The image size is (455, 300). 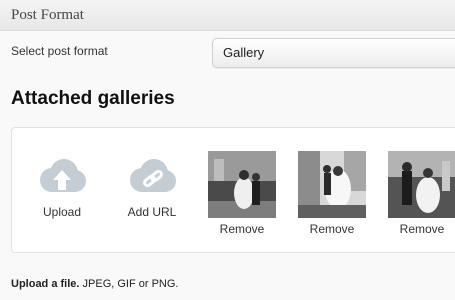 What do you see at coordinates (227, 15) in the screenshot?
I see `panel-header: Post Format` at bounding box center [227, 15].